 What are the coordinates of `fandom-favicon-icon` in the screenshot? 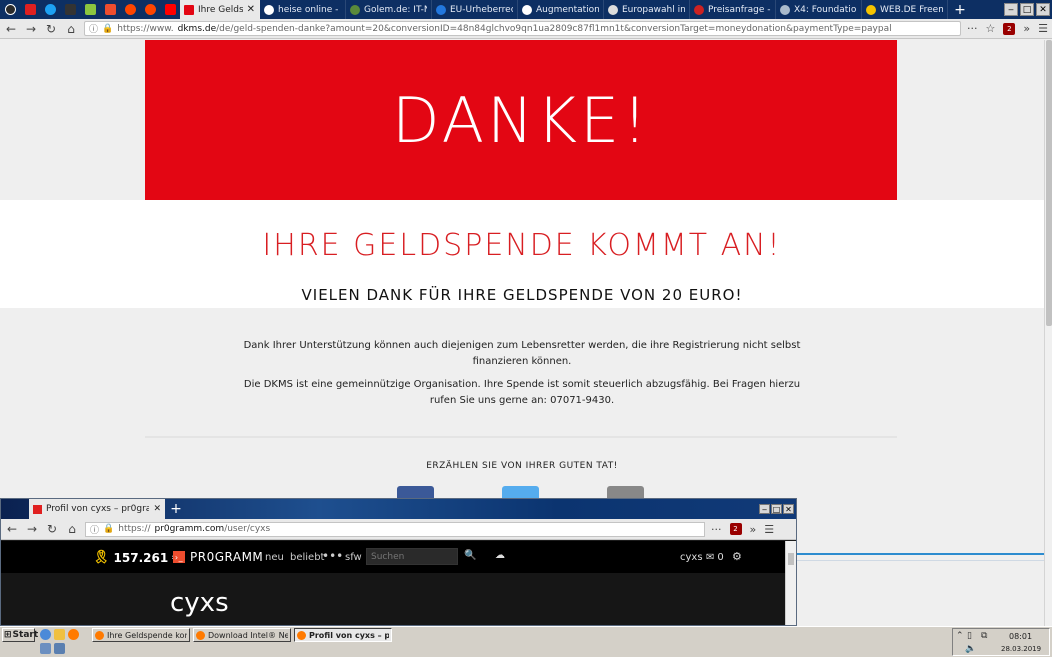 It's located at (527, 9).